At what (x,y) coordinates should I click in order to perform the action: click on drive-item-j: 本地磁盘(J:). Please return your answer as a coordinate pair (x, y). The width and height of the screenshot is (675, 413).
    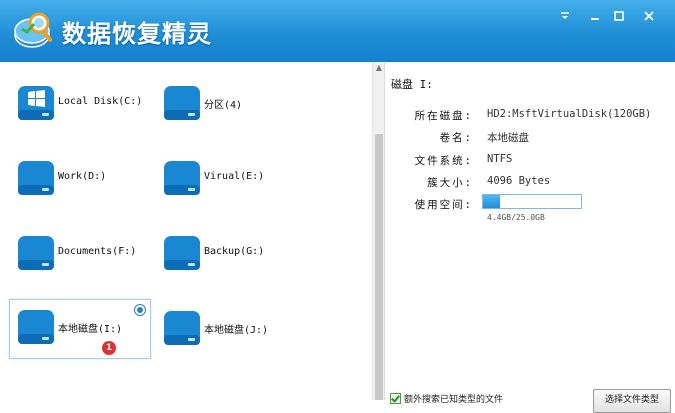
    Looking at the image, I should click on (226, 330).